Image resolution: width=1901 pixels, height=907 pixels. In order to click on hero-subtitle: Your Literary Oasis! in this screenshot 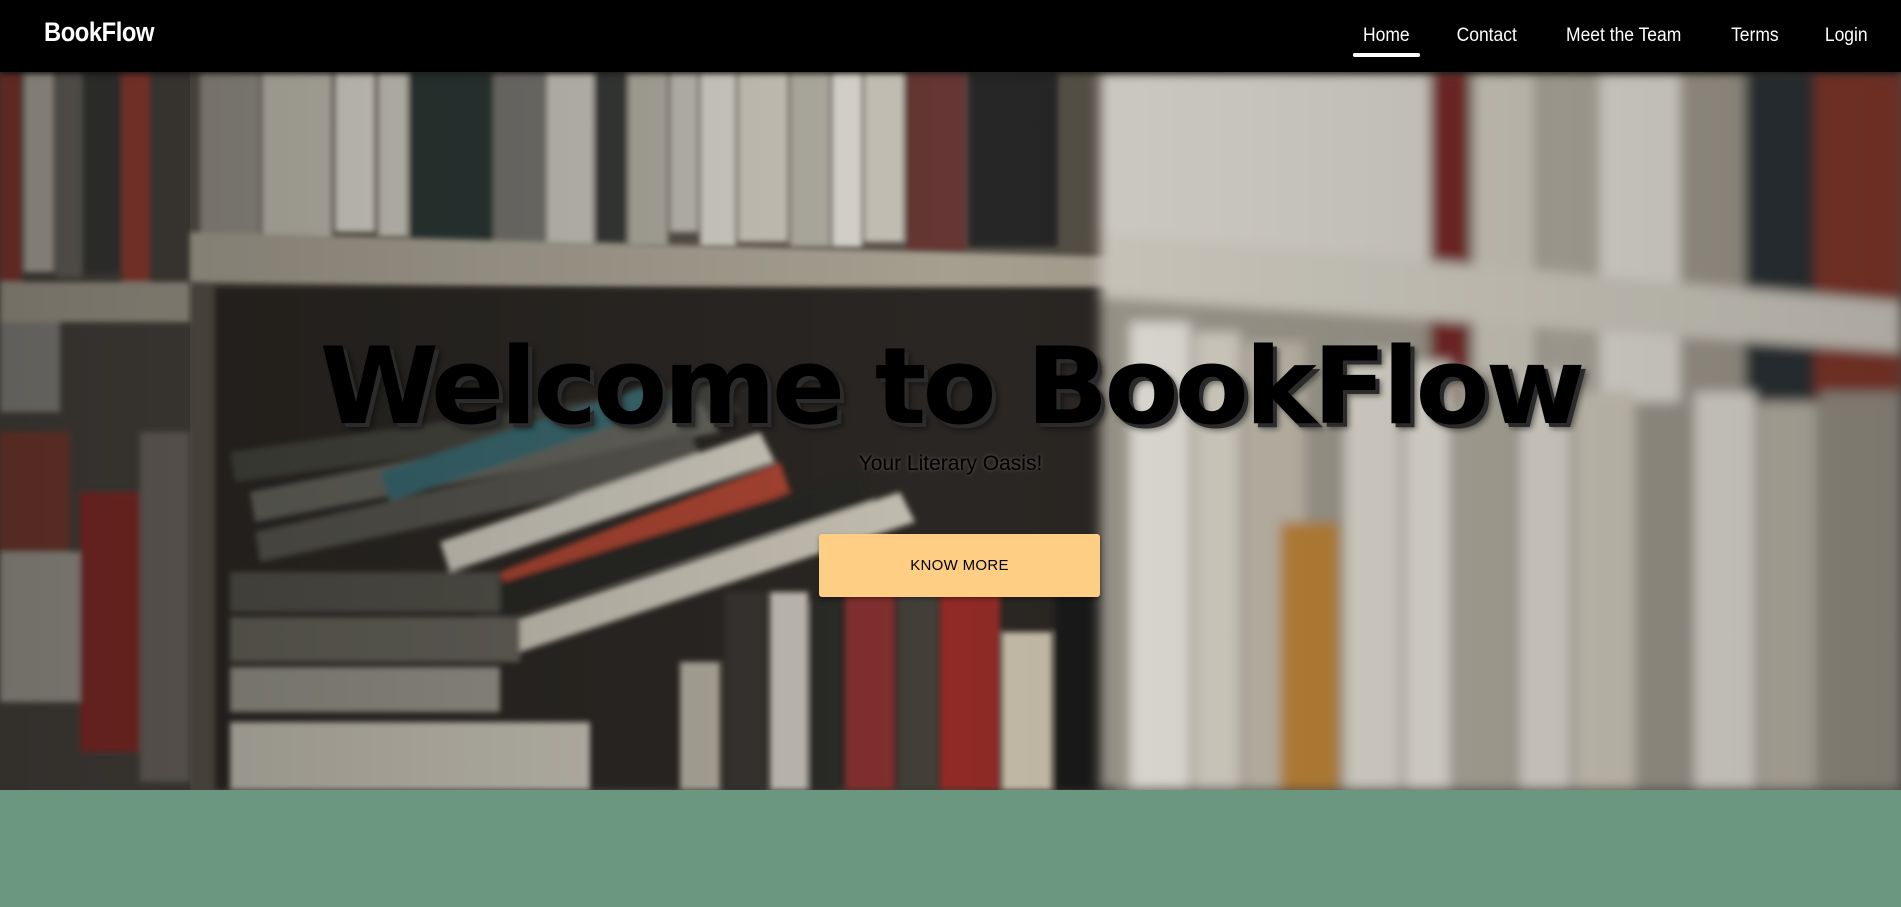, I will do `click(950, 463)`.